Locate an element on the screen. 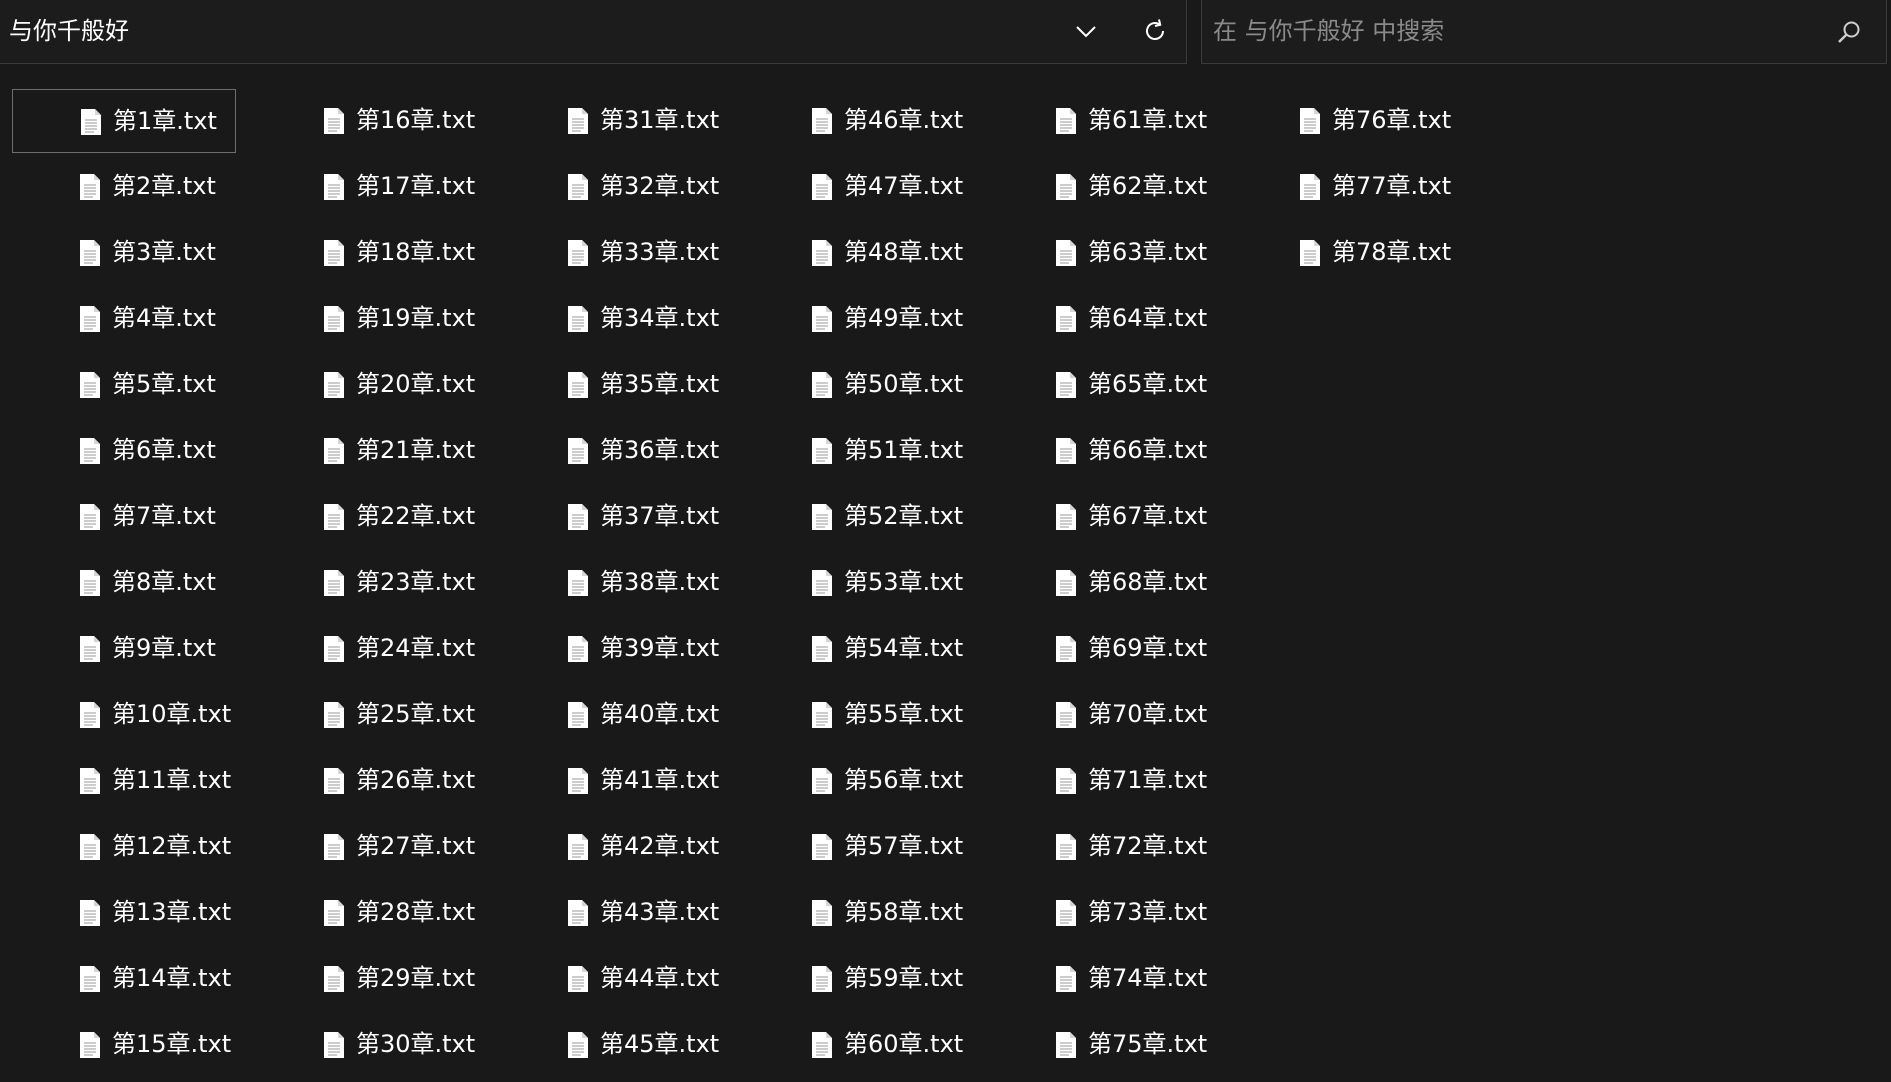 The width and height of the screenshot is (1891, 1082). file-item: 第39章.txt is located at coordinates (612, 649).